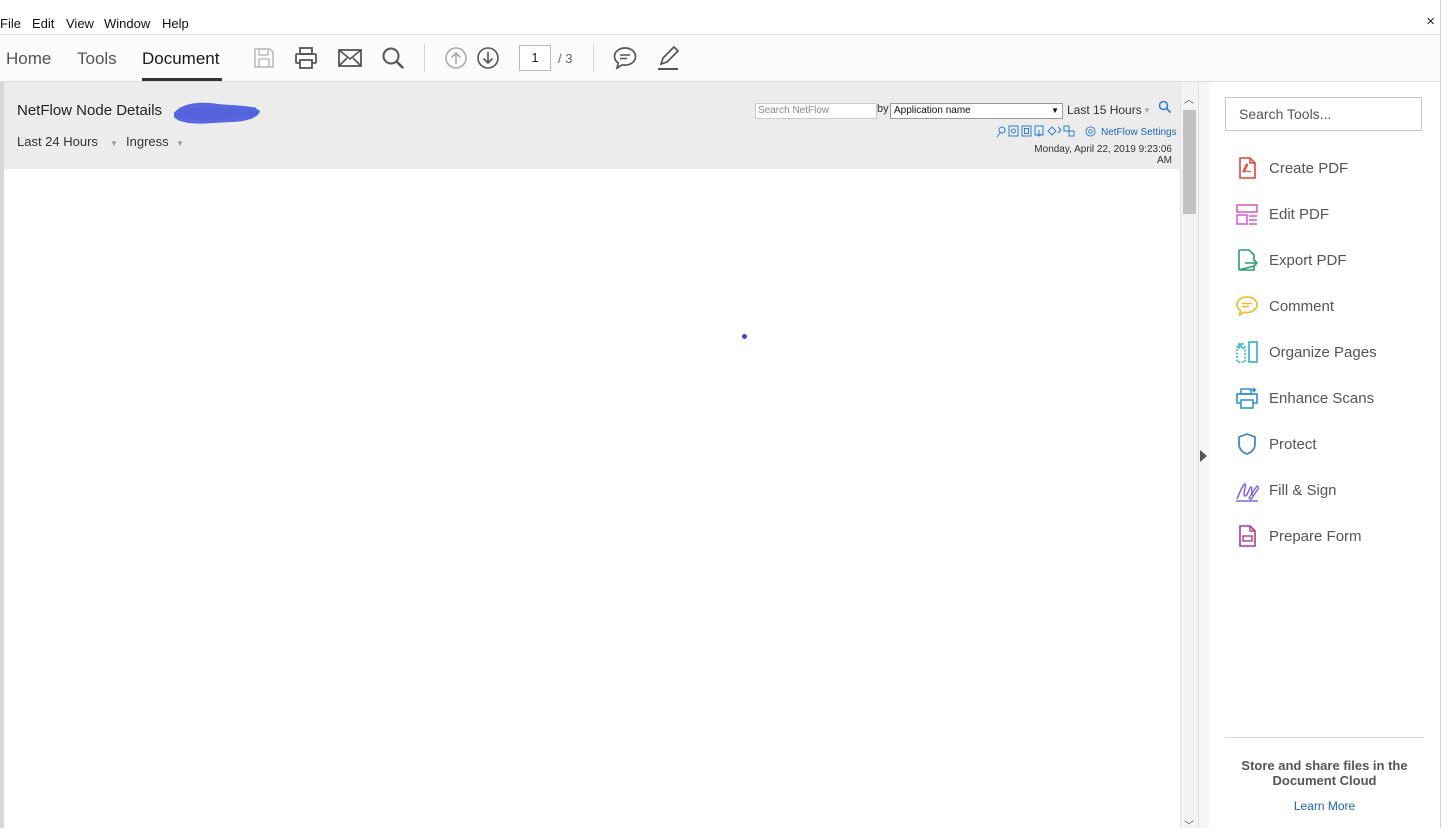 The width and height of the screenshot is (1449, 832). I want to click on tool-label: Edit PDF, so click(1299, 214).